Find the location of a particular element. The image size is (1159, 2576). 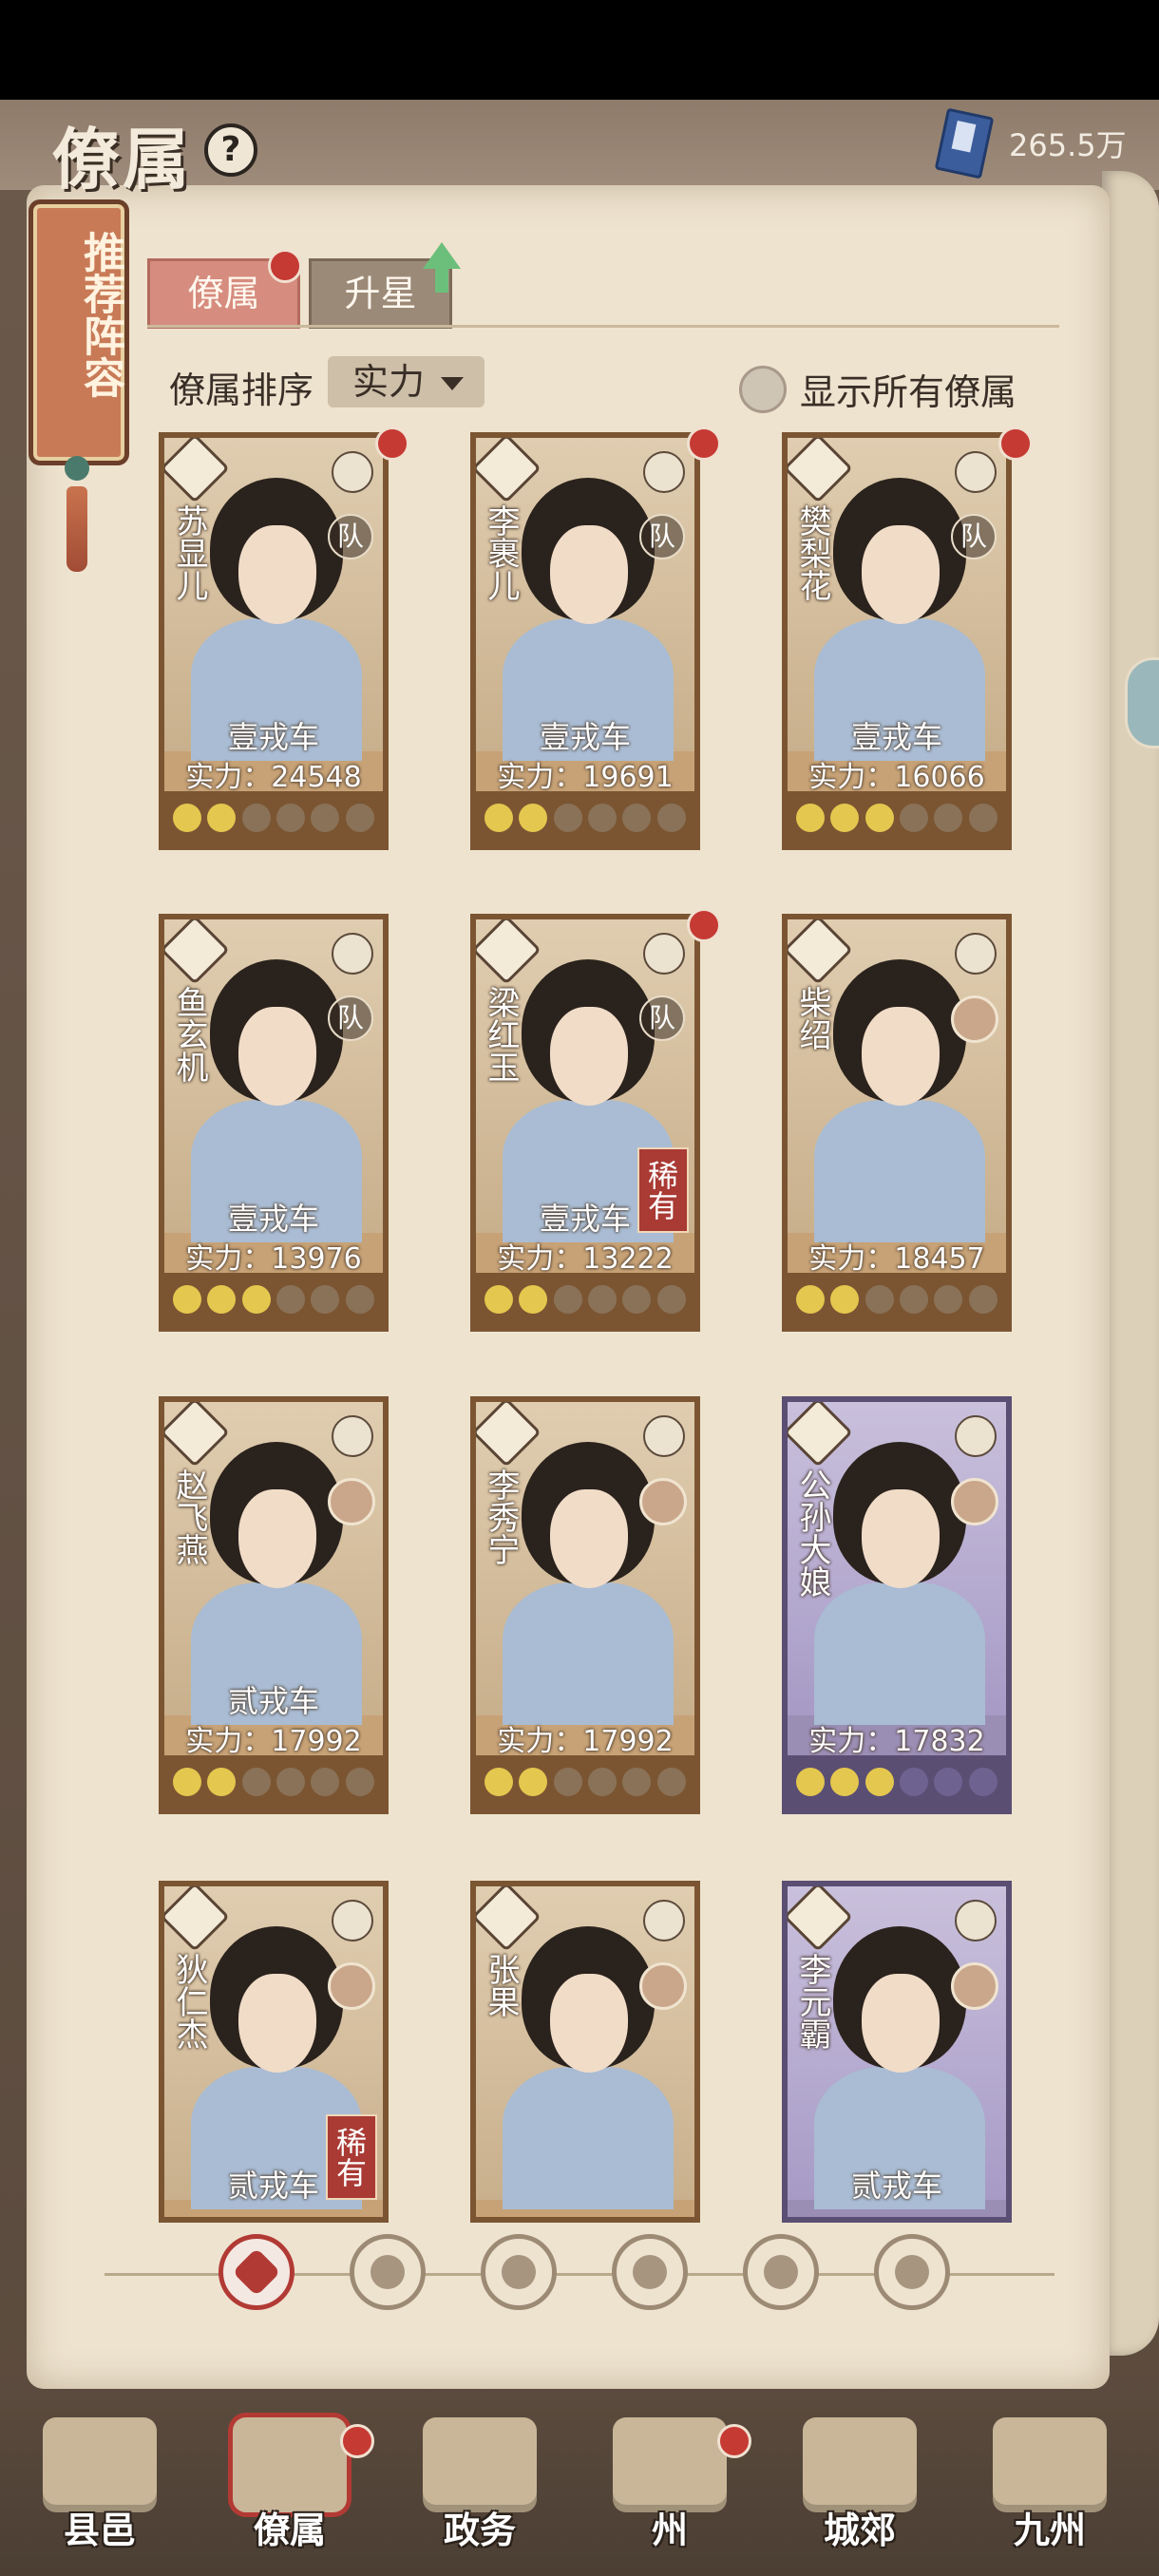

retainer-name: 梁红玉 is located at coordinates (501, 1034).